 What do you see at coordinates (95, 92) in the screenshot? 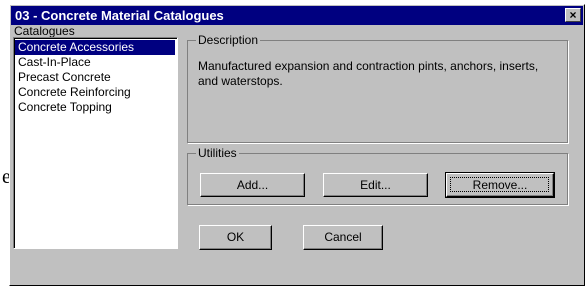
I see `list-item-concrete-reinforcing: Concrete Reinforcing` at bounding box center [95, 92].